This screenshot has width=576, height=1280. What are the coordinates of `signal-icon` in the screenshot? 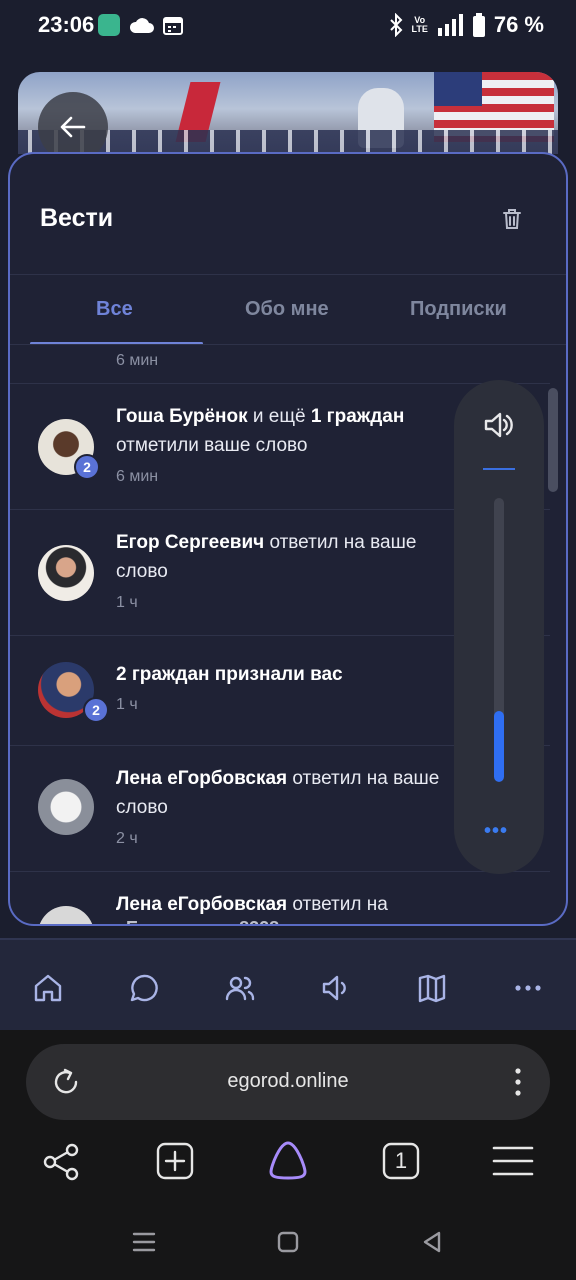 It's located at (450, 25).